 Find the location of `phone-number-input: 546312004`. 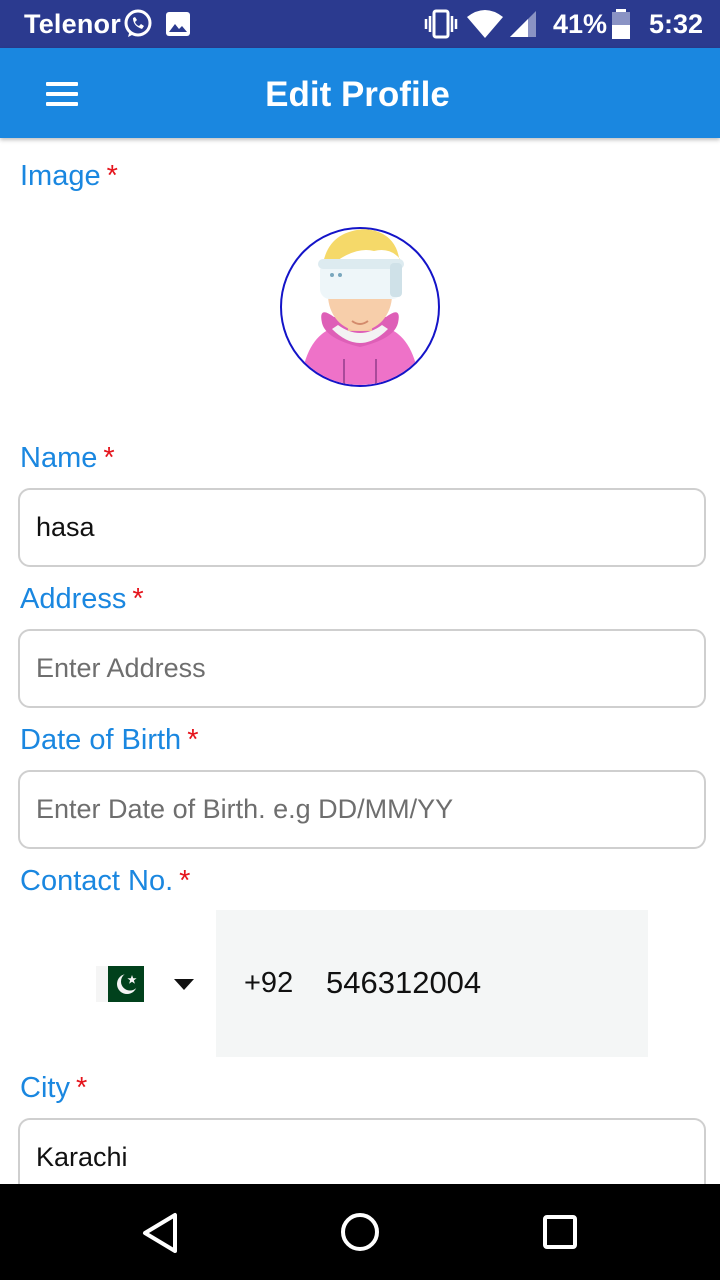

phone-number-input: 546312004 is located at coordinates (403, 983).